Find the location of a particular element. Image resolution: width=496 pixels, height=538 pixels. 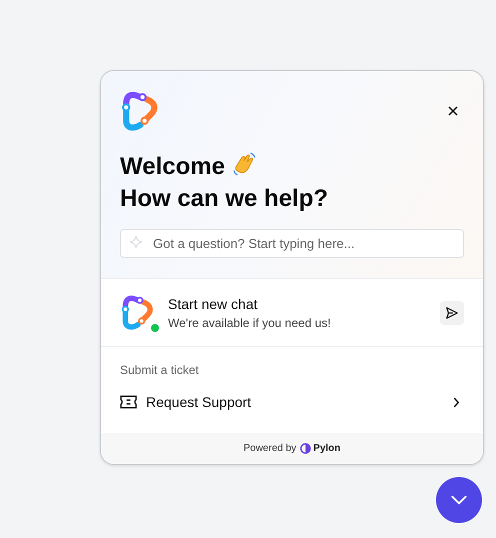

close-icon is located at coordinates (453, 111).